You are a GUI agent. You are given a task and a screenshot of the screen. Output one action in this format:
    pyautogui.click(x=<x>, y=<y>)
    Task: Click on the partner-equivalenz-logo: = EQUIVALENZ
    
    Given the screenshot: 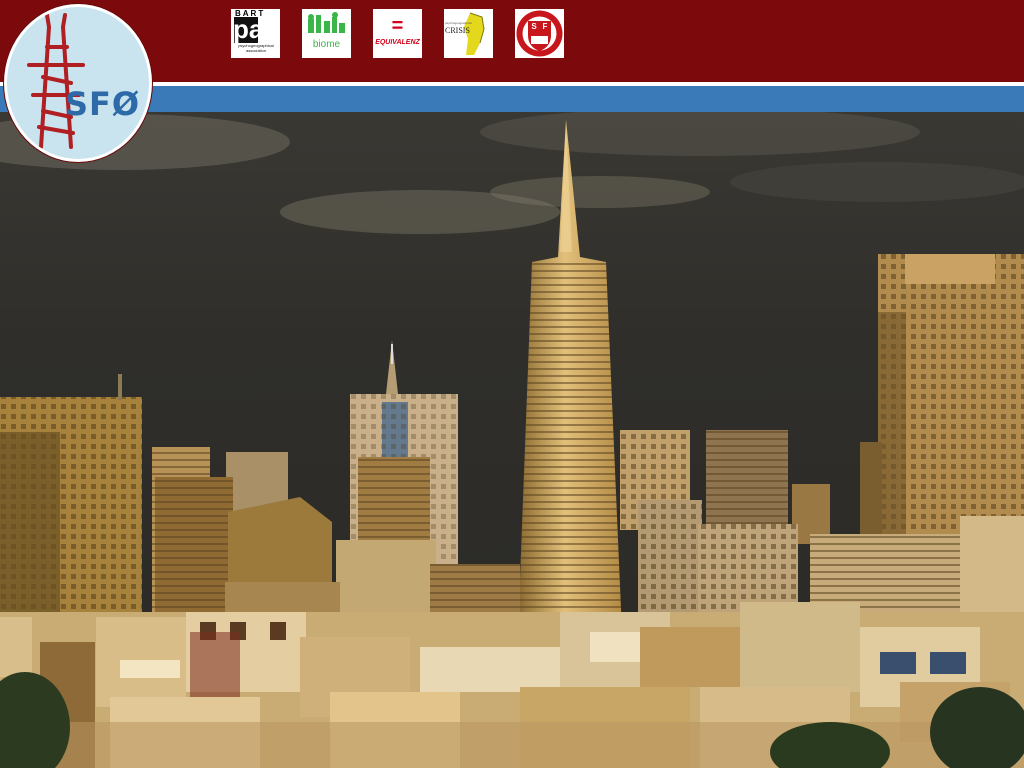 What is the action you would take?
    pyautogui.click(x=397, y=33)
    